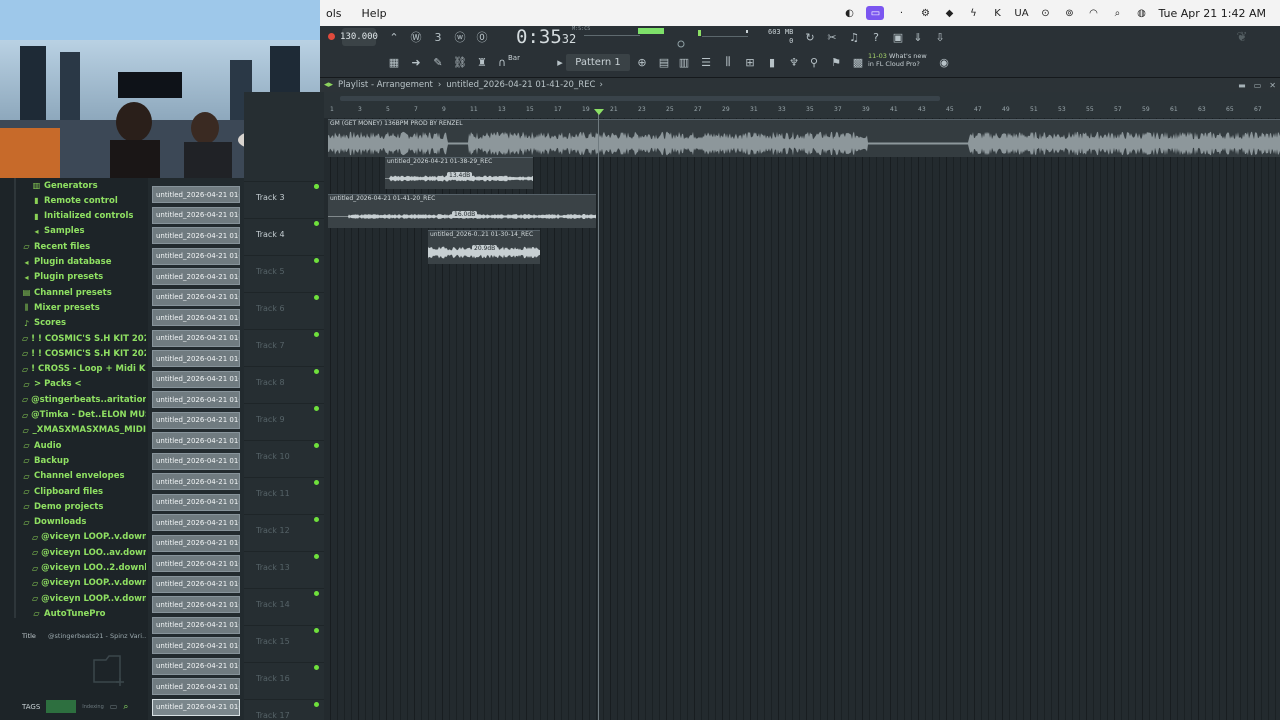  Describe the element at coordinates (73, 277) in the screenshot. I see `browser-item: ◂ Plugin presets` at that location.